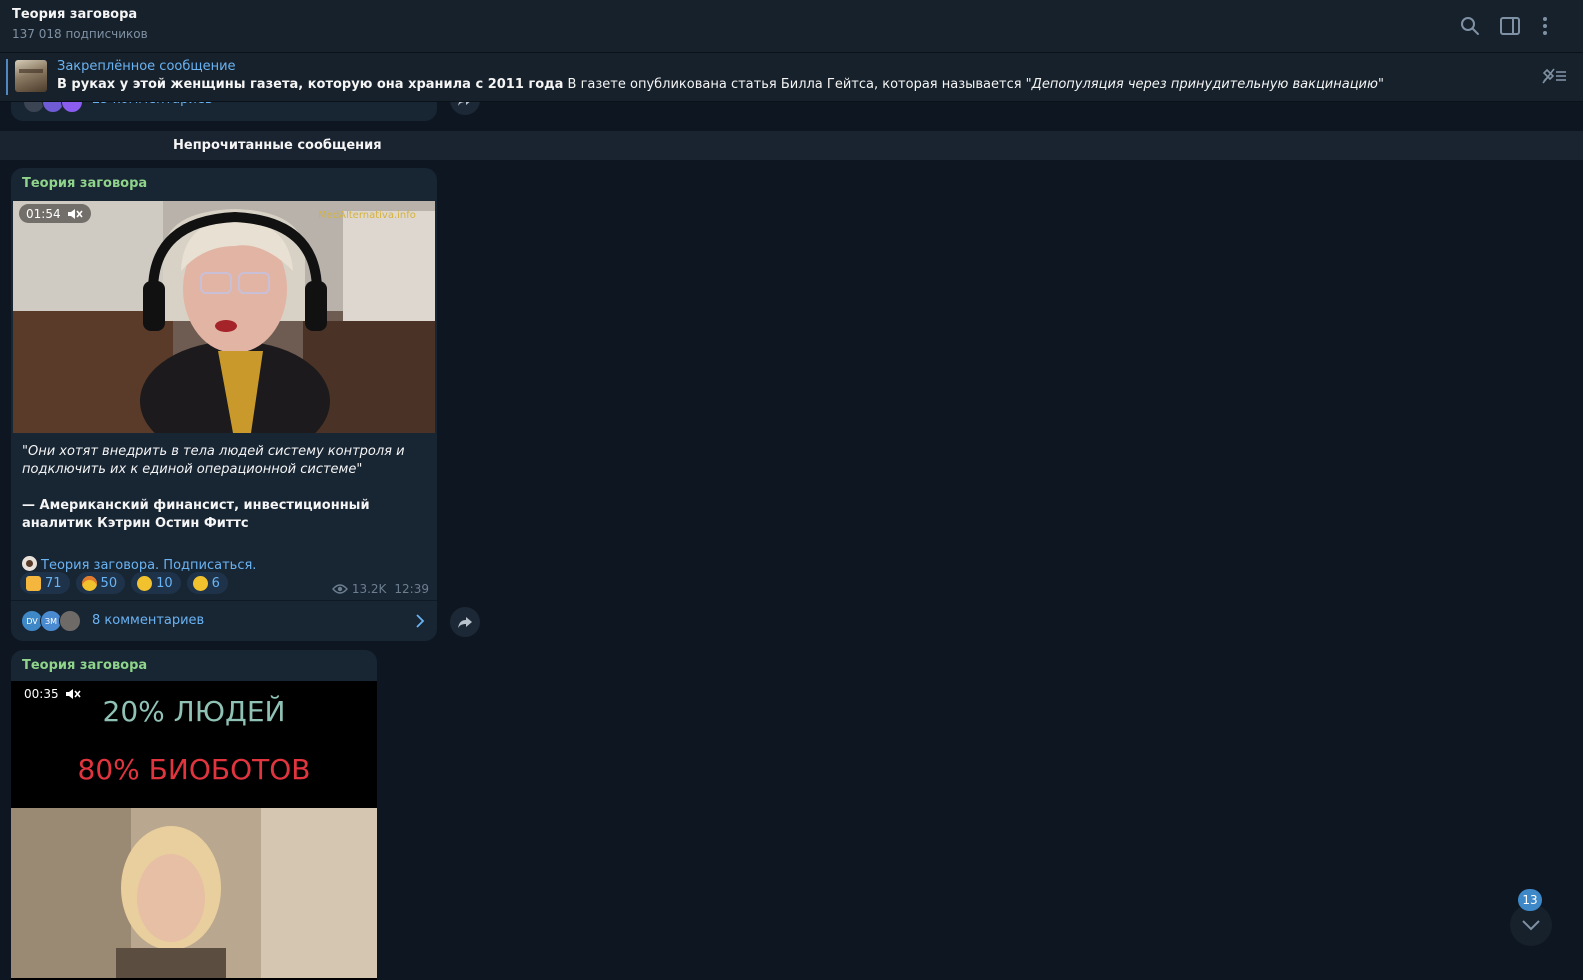 The width and height of the screenshot is (1583, 980). What do you see at coordinates (146, 66) in the screenshot?
I see `pinned-label: Закреплённое сообщение` at bounding box center [146, 66].